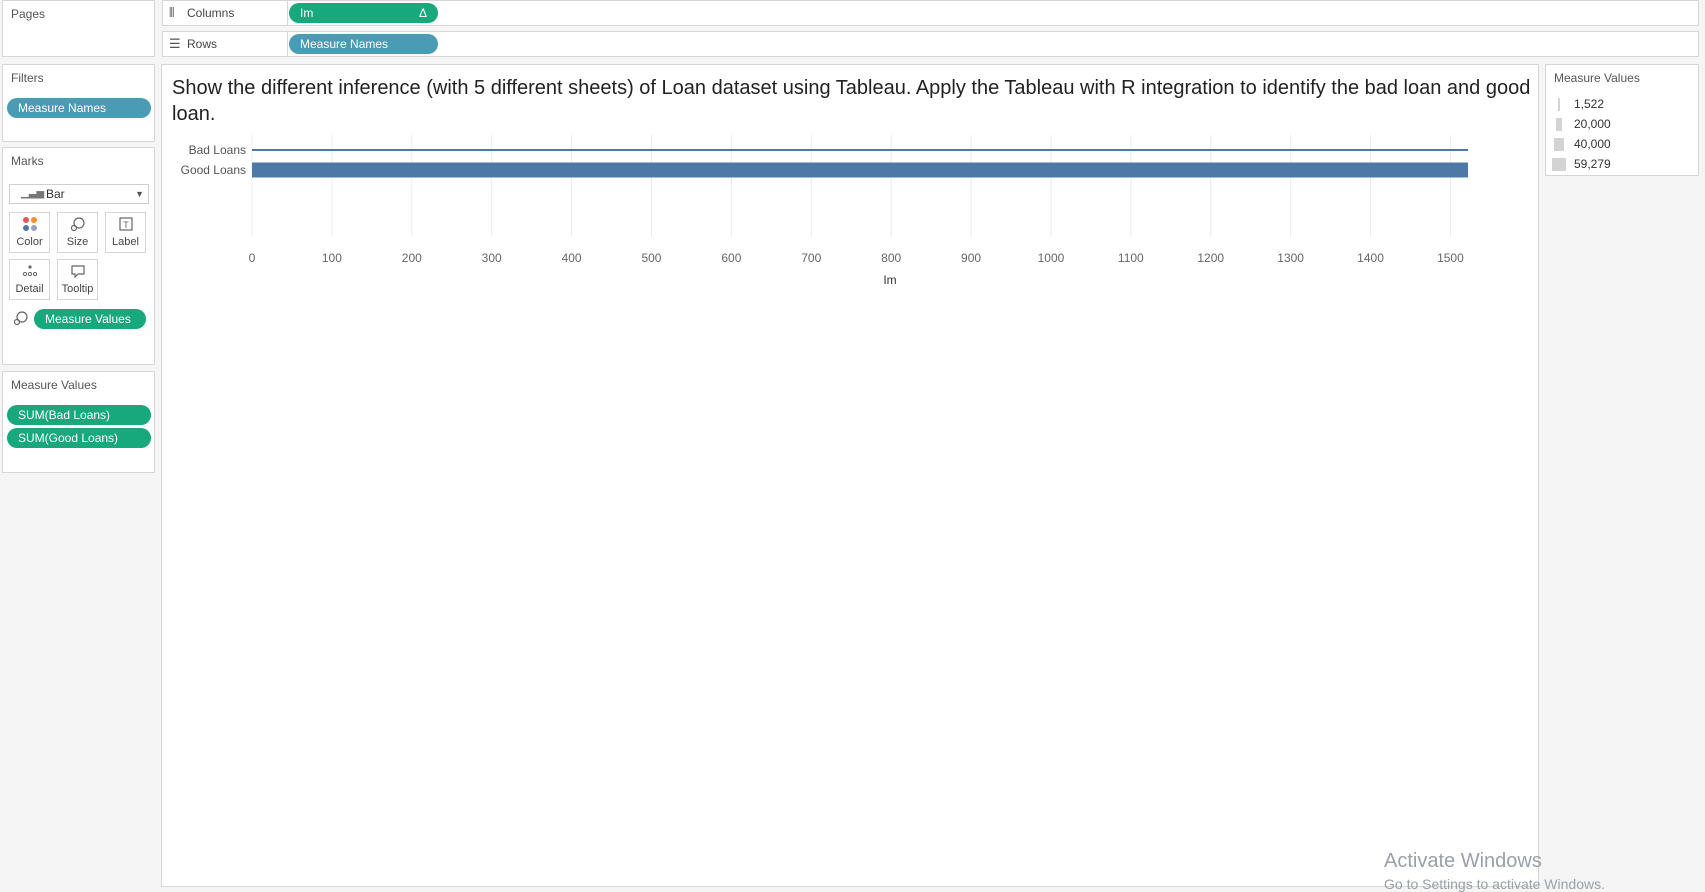 The height and width of the screenshot is (892, 1705). Describe the element at coordinates (363, 44) in the screenshot. I see `rows-pill-measure-names: Measure Names` at that location.